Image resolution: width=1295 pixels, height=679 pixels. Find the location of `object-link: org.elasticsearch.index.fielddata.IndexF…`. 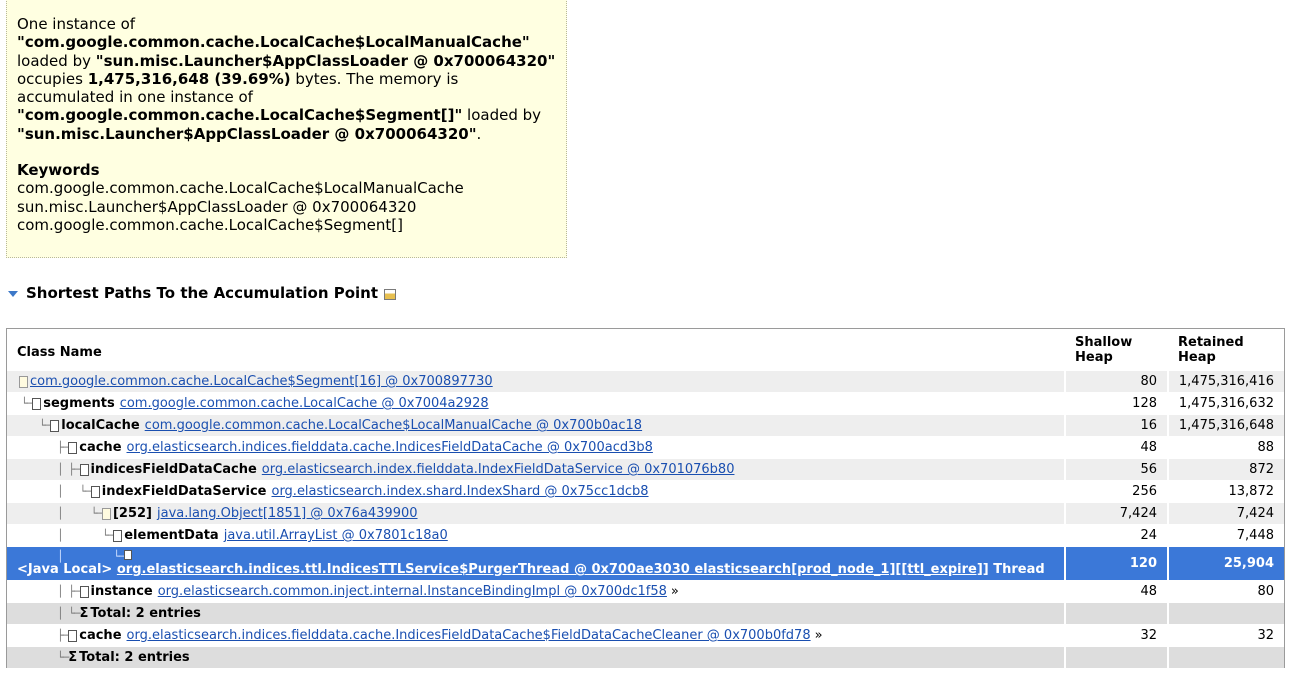

object-link: org.elasticsearch.index.fielddata.IndexF… is located at coordinates (498, 469).